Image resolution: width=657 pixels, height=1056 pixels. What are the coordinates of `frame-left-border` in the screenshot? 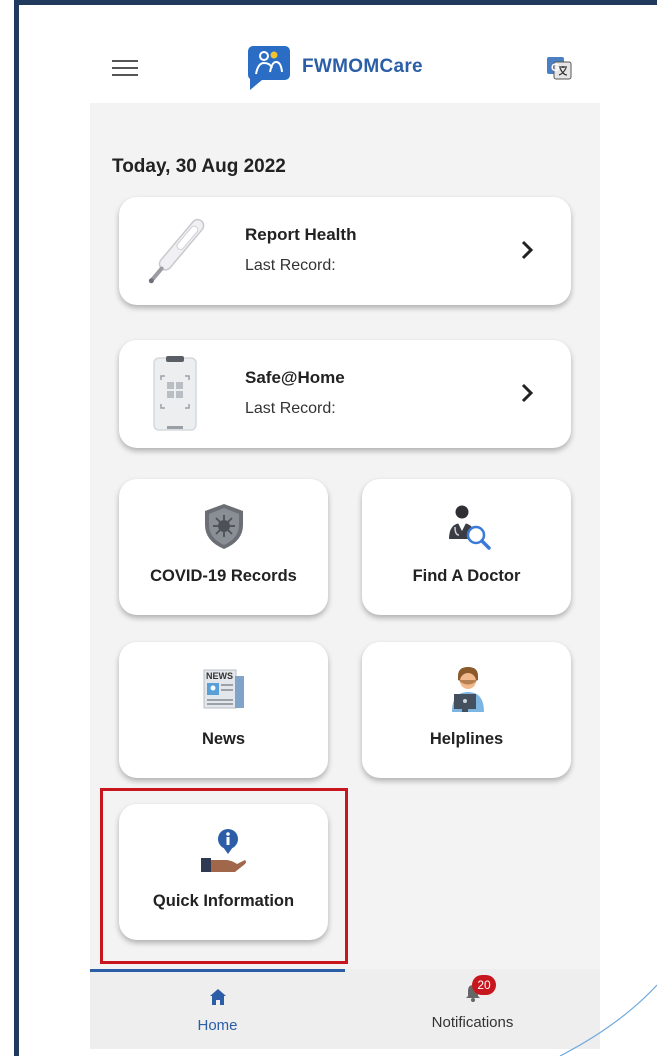 It's located at (16, 528).